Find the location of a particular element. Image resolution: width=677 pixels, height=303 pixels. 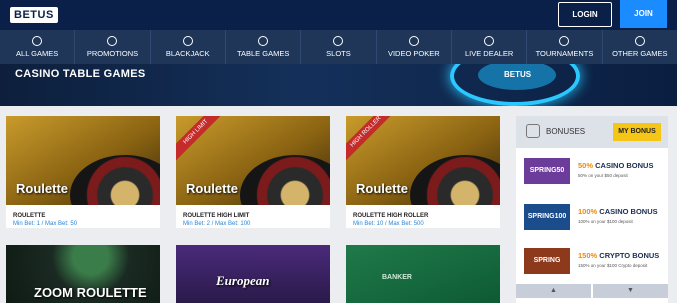

game-title: ROULETTE HIGH ROLLER is located at coordinates (391, 216).